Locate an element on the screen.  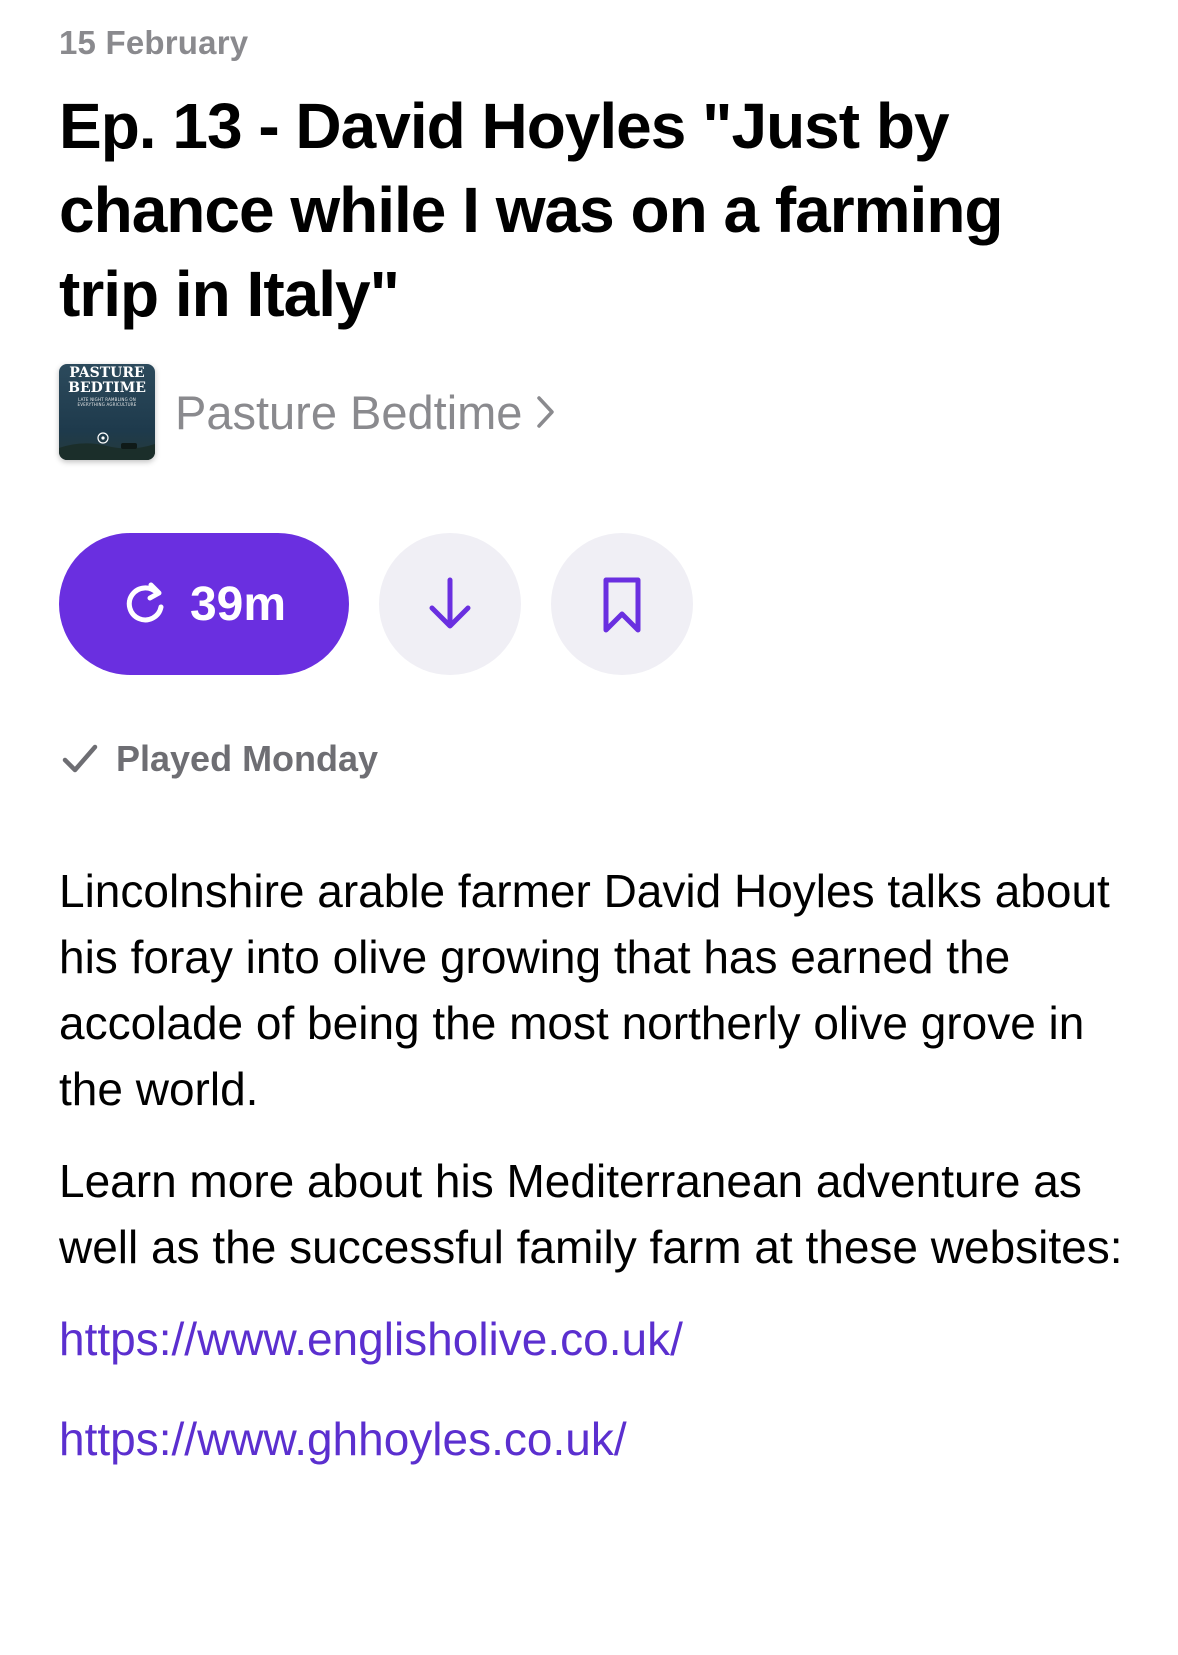
artwork-title: PASTURE BEDTIME is located at coordinates (107, 380).